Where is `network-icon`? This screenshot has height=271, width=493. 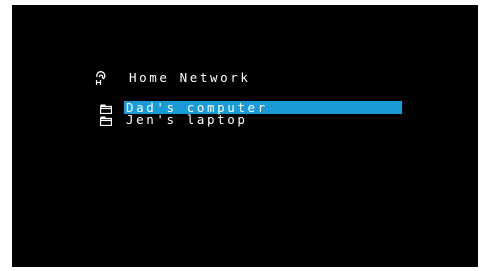 network-icon is located at coordinates (100, 78).